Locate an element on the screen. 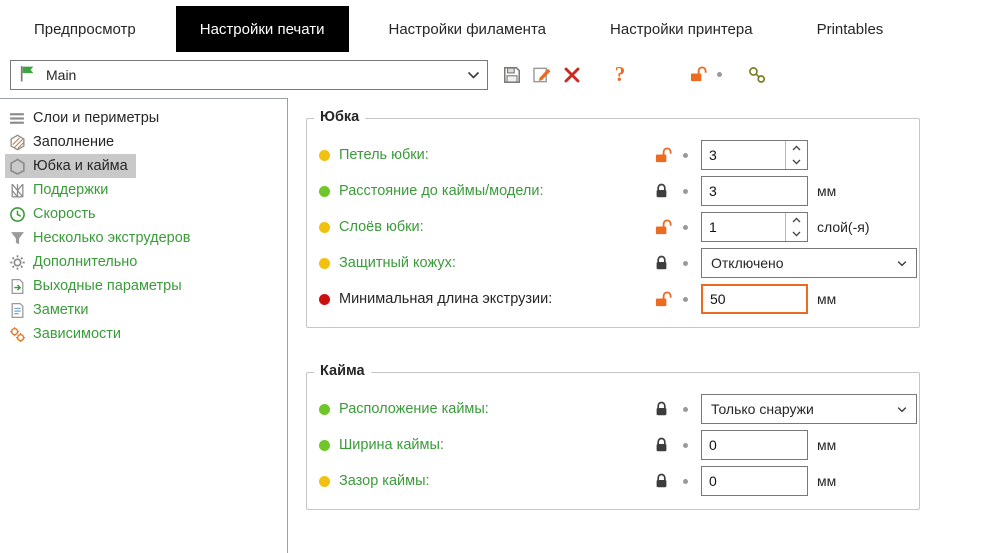 The height and width of the screenshot is (553, 1000). setting-row: Расположение каймы: Только снаружи is located at coordinates (618, 409).